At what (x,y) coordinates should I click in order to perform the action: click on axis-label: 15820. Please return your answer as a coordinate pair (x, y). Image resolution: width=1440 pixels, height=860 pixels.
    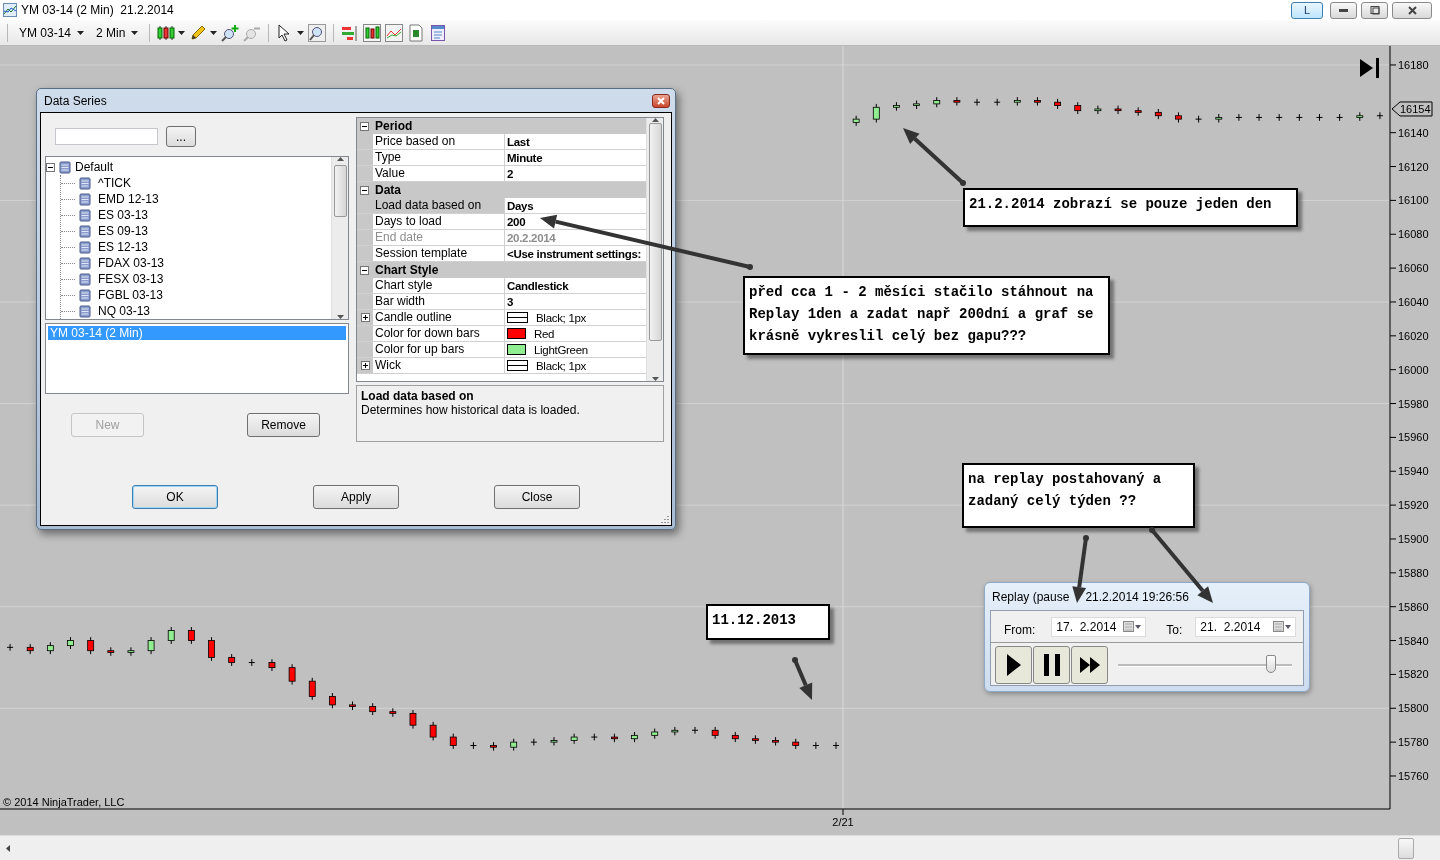
    Looking at the image, I should click on (1413, 674).